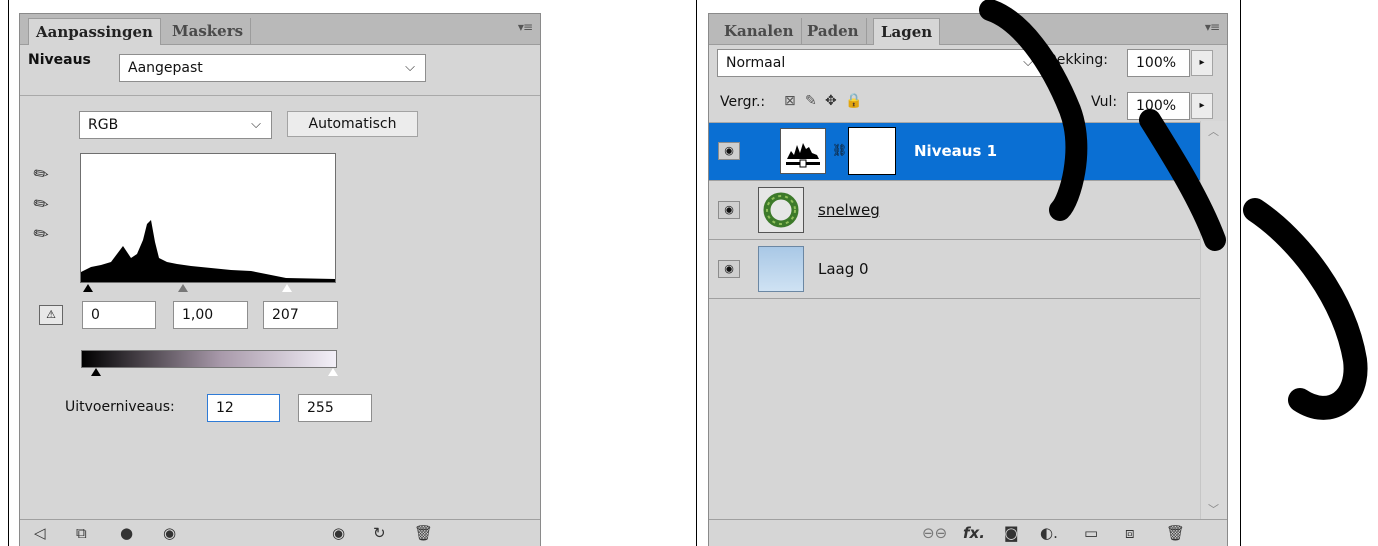 This screenshot has height=546, width=1378. I want to click on view-previous-state-icon: ◉, so click(338, 533).